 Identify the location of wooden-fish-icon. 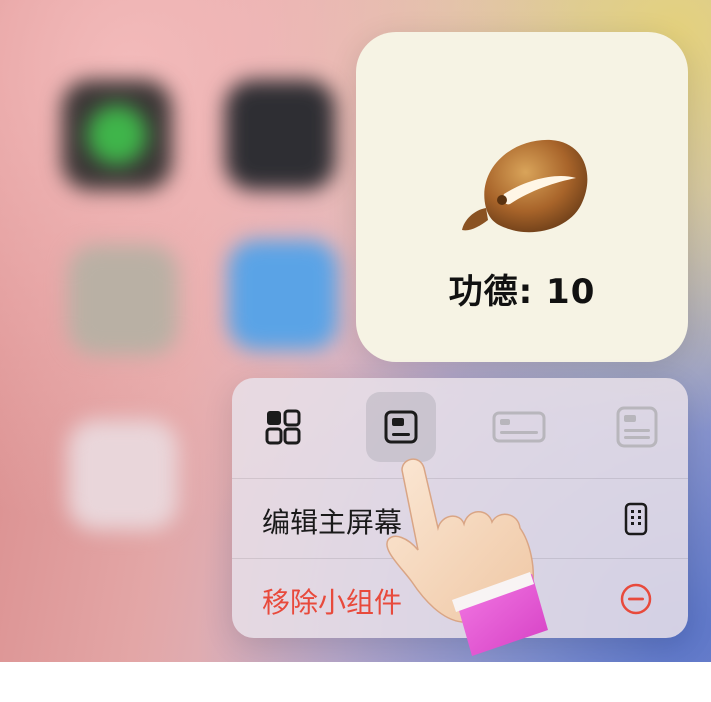
(525, 186).